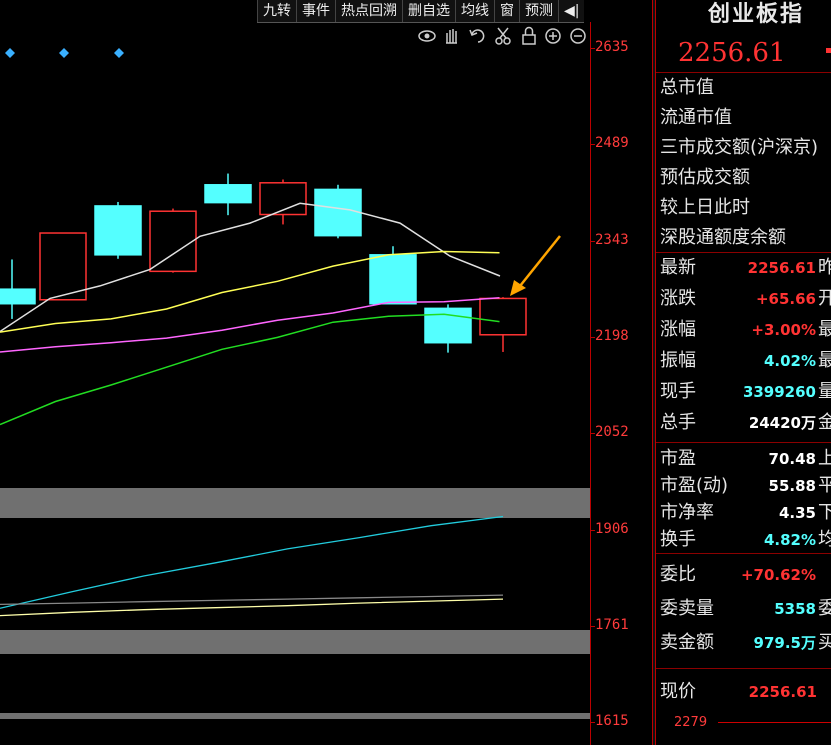 This screenshot has height=745, width=831. What do you see at coordinates (756, 14) in the screenshot?
I see `index-title: 创业板指` at bounding box center [756, 14].